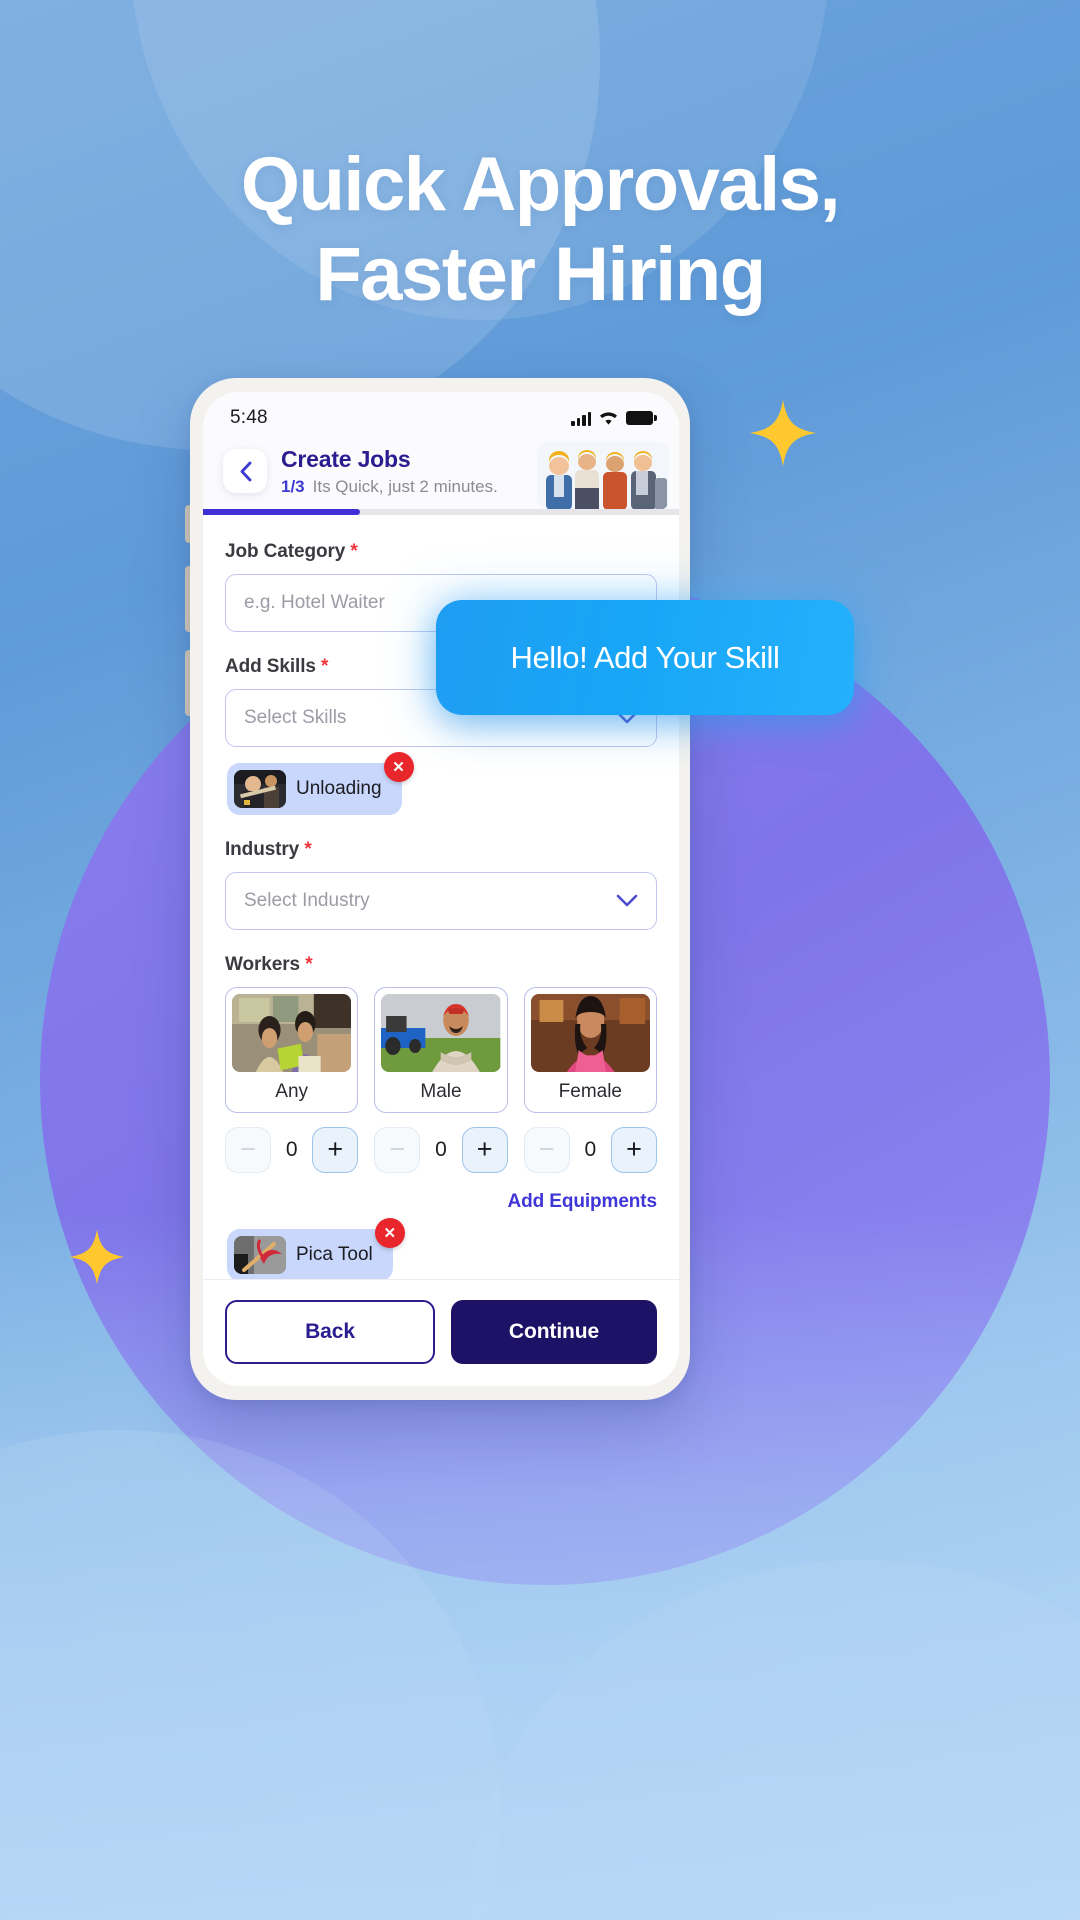 The height and width of the screenshot is (1920, 1080). Describe the element at coordinates (334, 1254) in the screenshot. I see `equipment-chip-label: Pica Tool` at that location.